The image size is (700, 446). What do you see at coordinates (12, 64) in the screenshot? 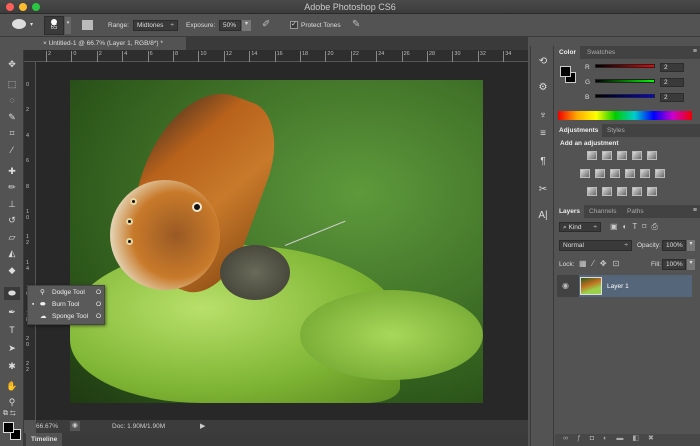
I see `move-tool-icon: ✥` at bounding box center [12, 64].